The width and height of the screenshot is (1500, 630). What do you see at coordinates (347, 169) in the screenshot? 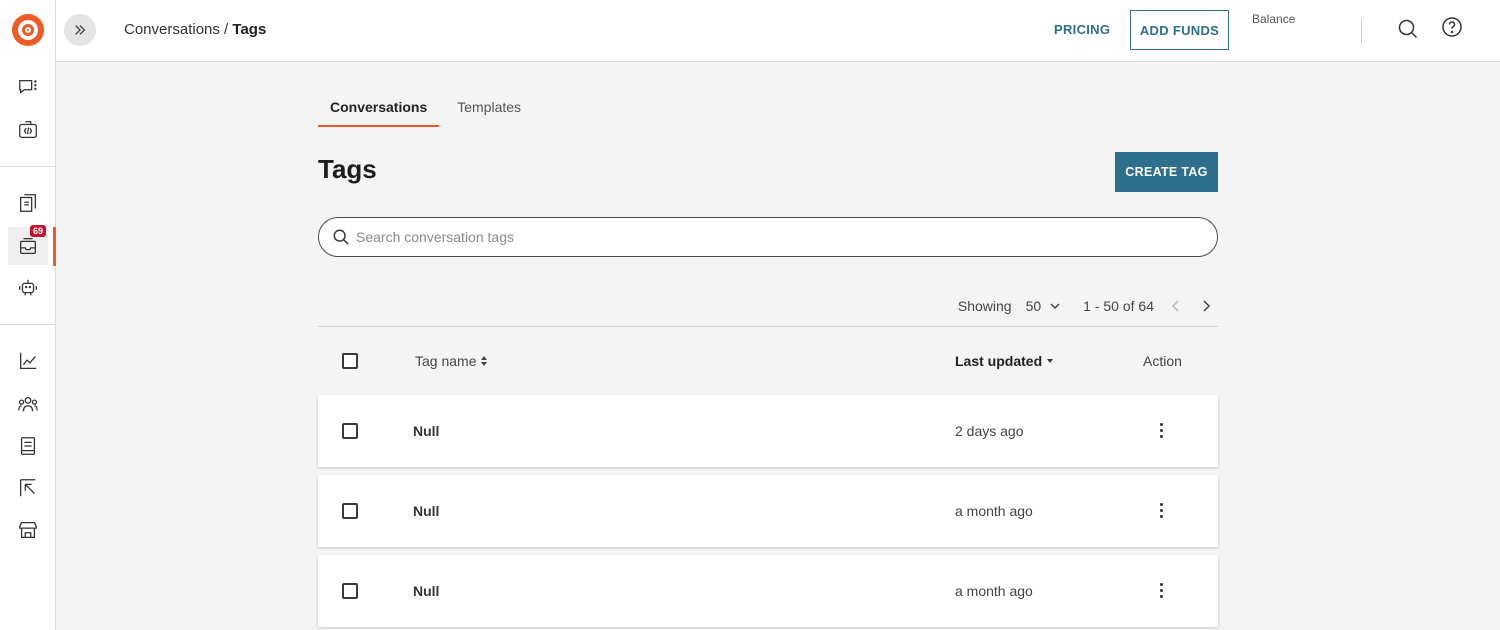
I see `page-title: Tags` at bounding box center [347, 169].